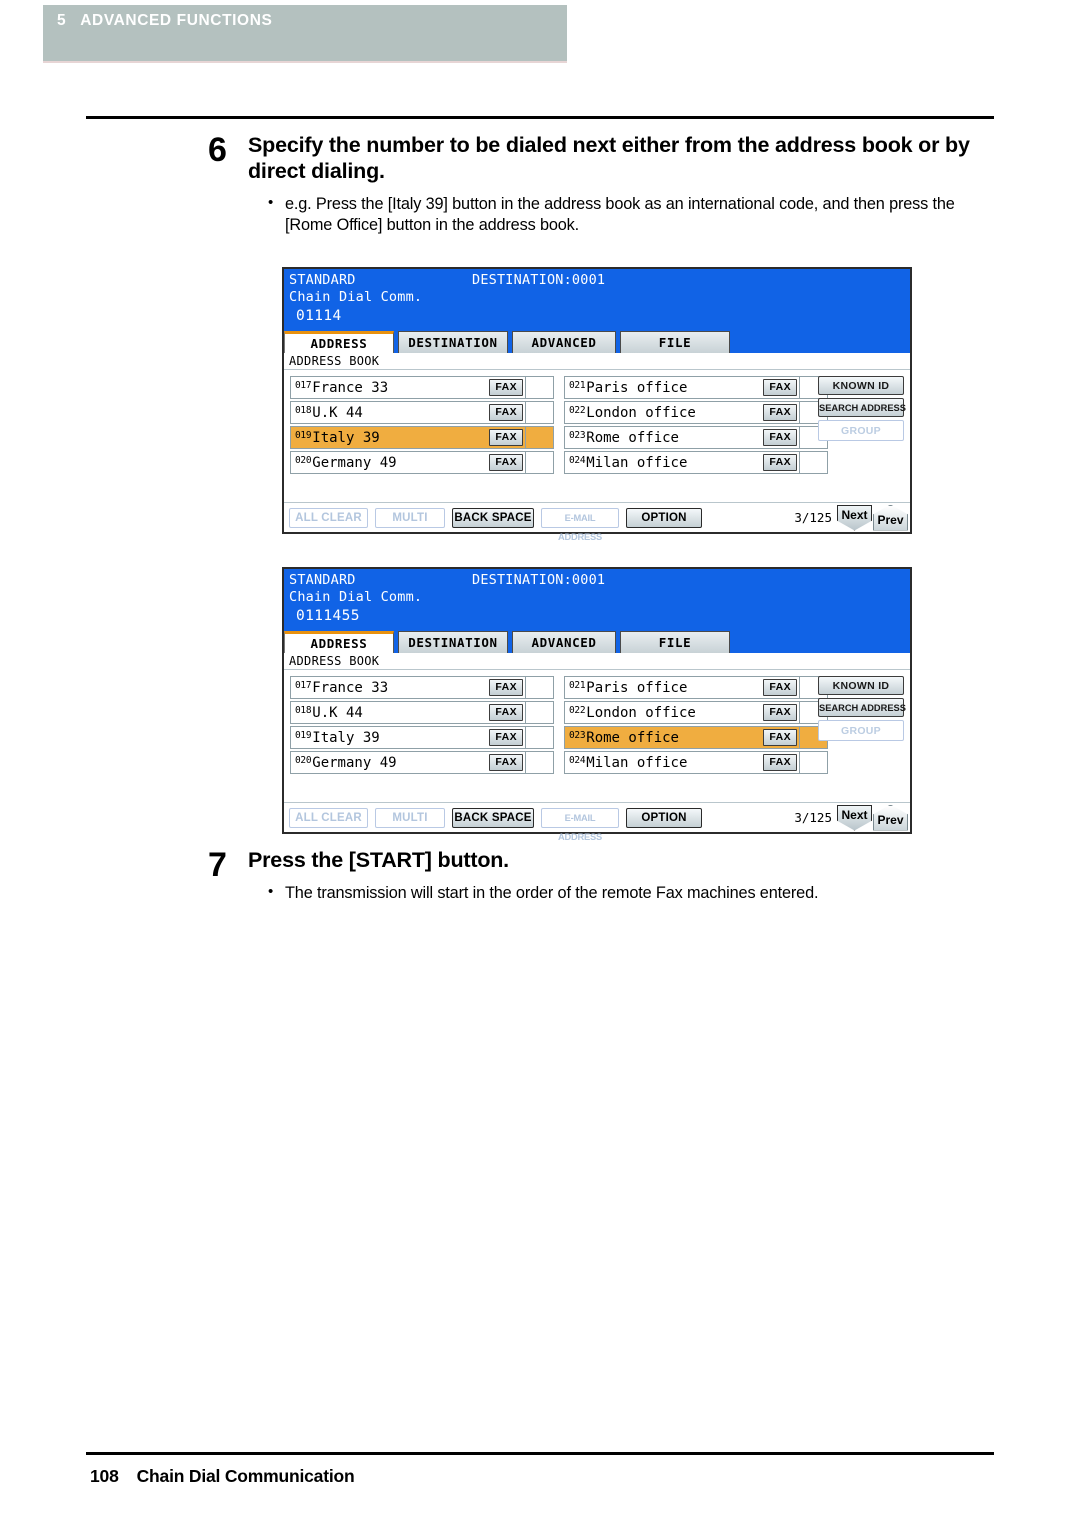 This screenshot has height=1526, width=1080. Describe the element at coordinates (577, 460) in the screenshot. I see `entry-id: 024` at that location.